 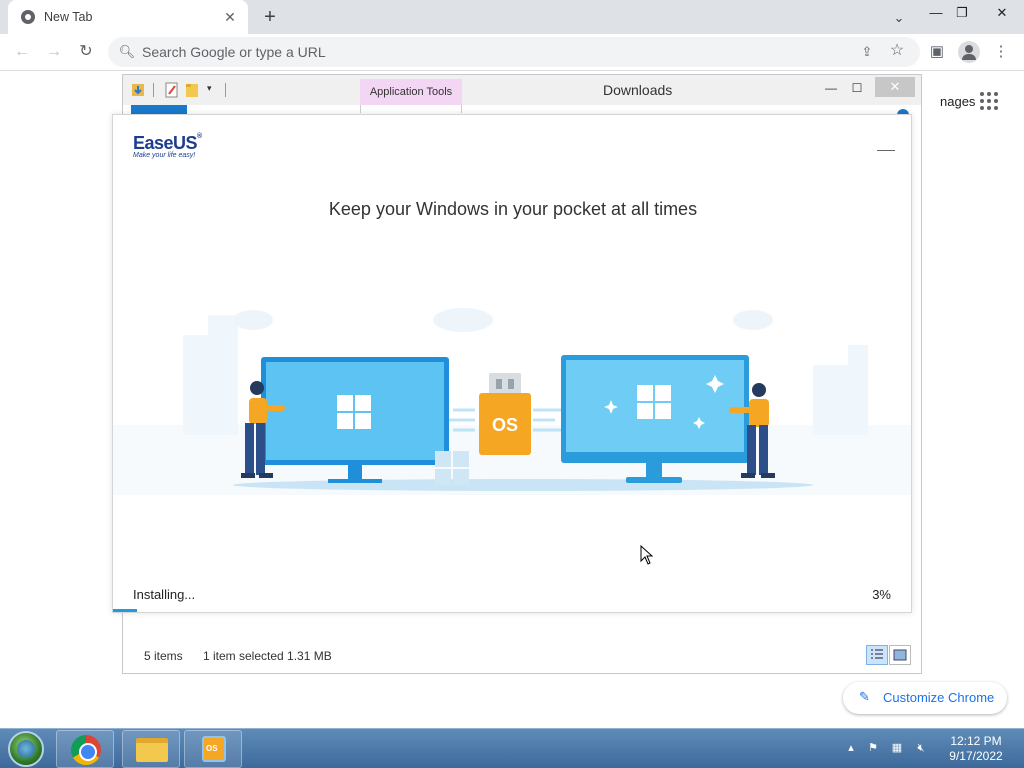 What do you see at coordinates (230, 17) in the screenshot?
I see `tab-close-icon: ✕` at bounding box center [230, 17].